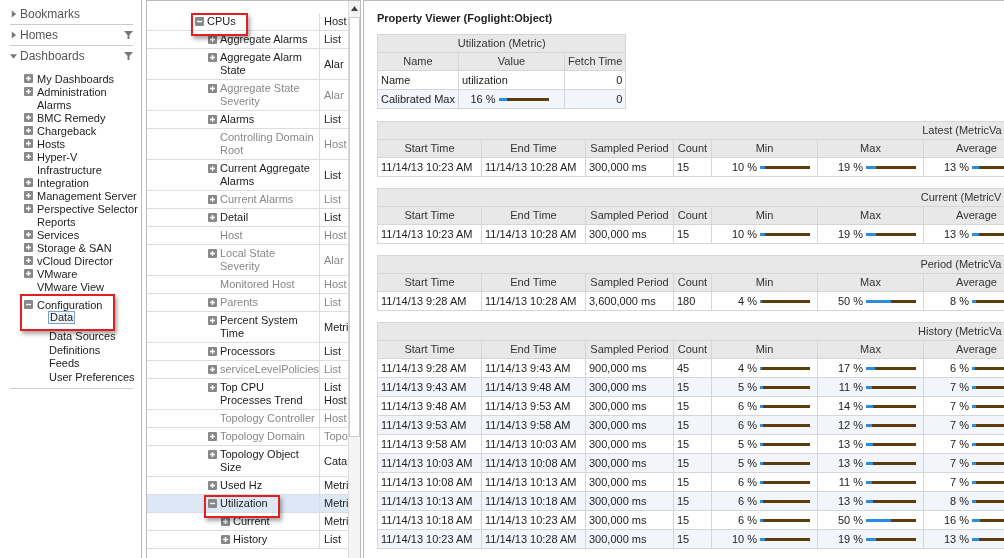 Image resolution: width=1004 pixels, height=558 pixels. Describe the element at coordinates (87, 208) in the screenshot. I see `sidebar-item: Perspective Selector` at that location.